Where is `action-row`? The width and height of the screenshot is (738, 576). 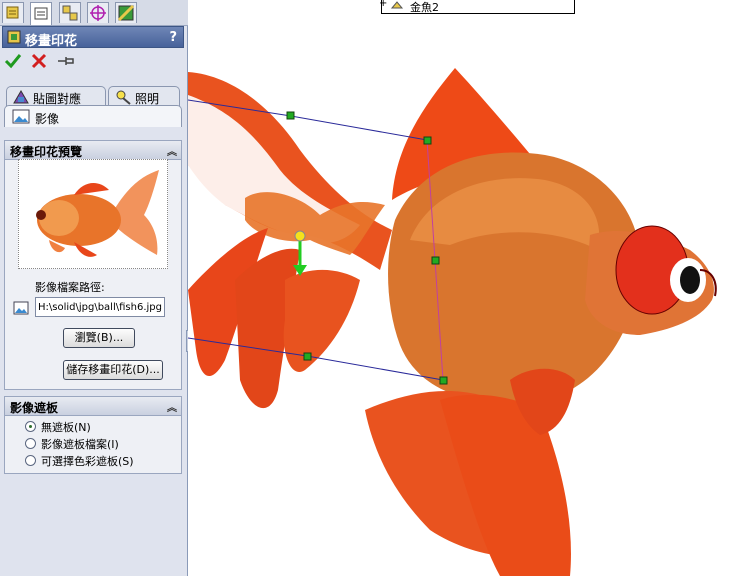
action-row is located at coordinates (44, 61).